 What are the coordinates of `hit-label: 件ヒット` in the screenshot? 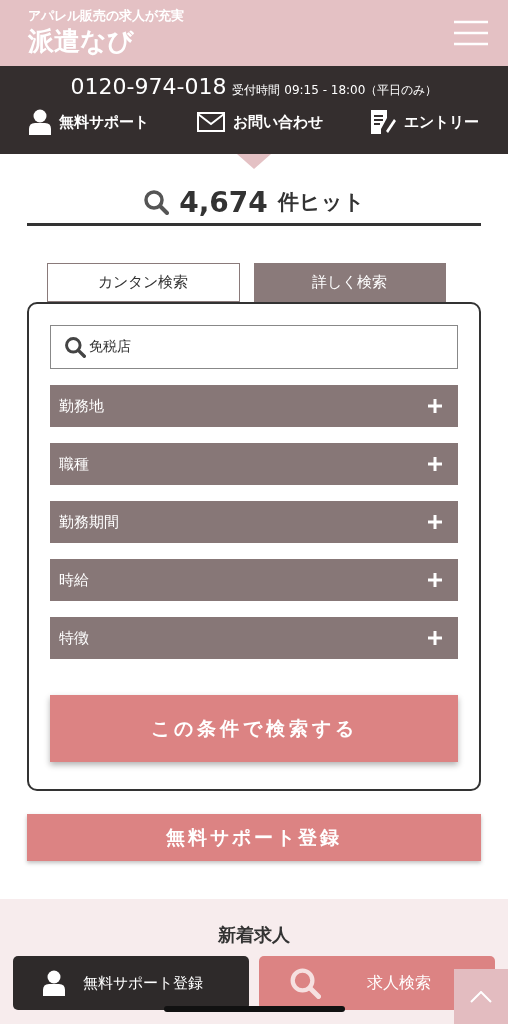 It's located at (321, 202).